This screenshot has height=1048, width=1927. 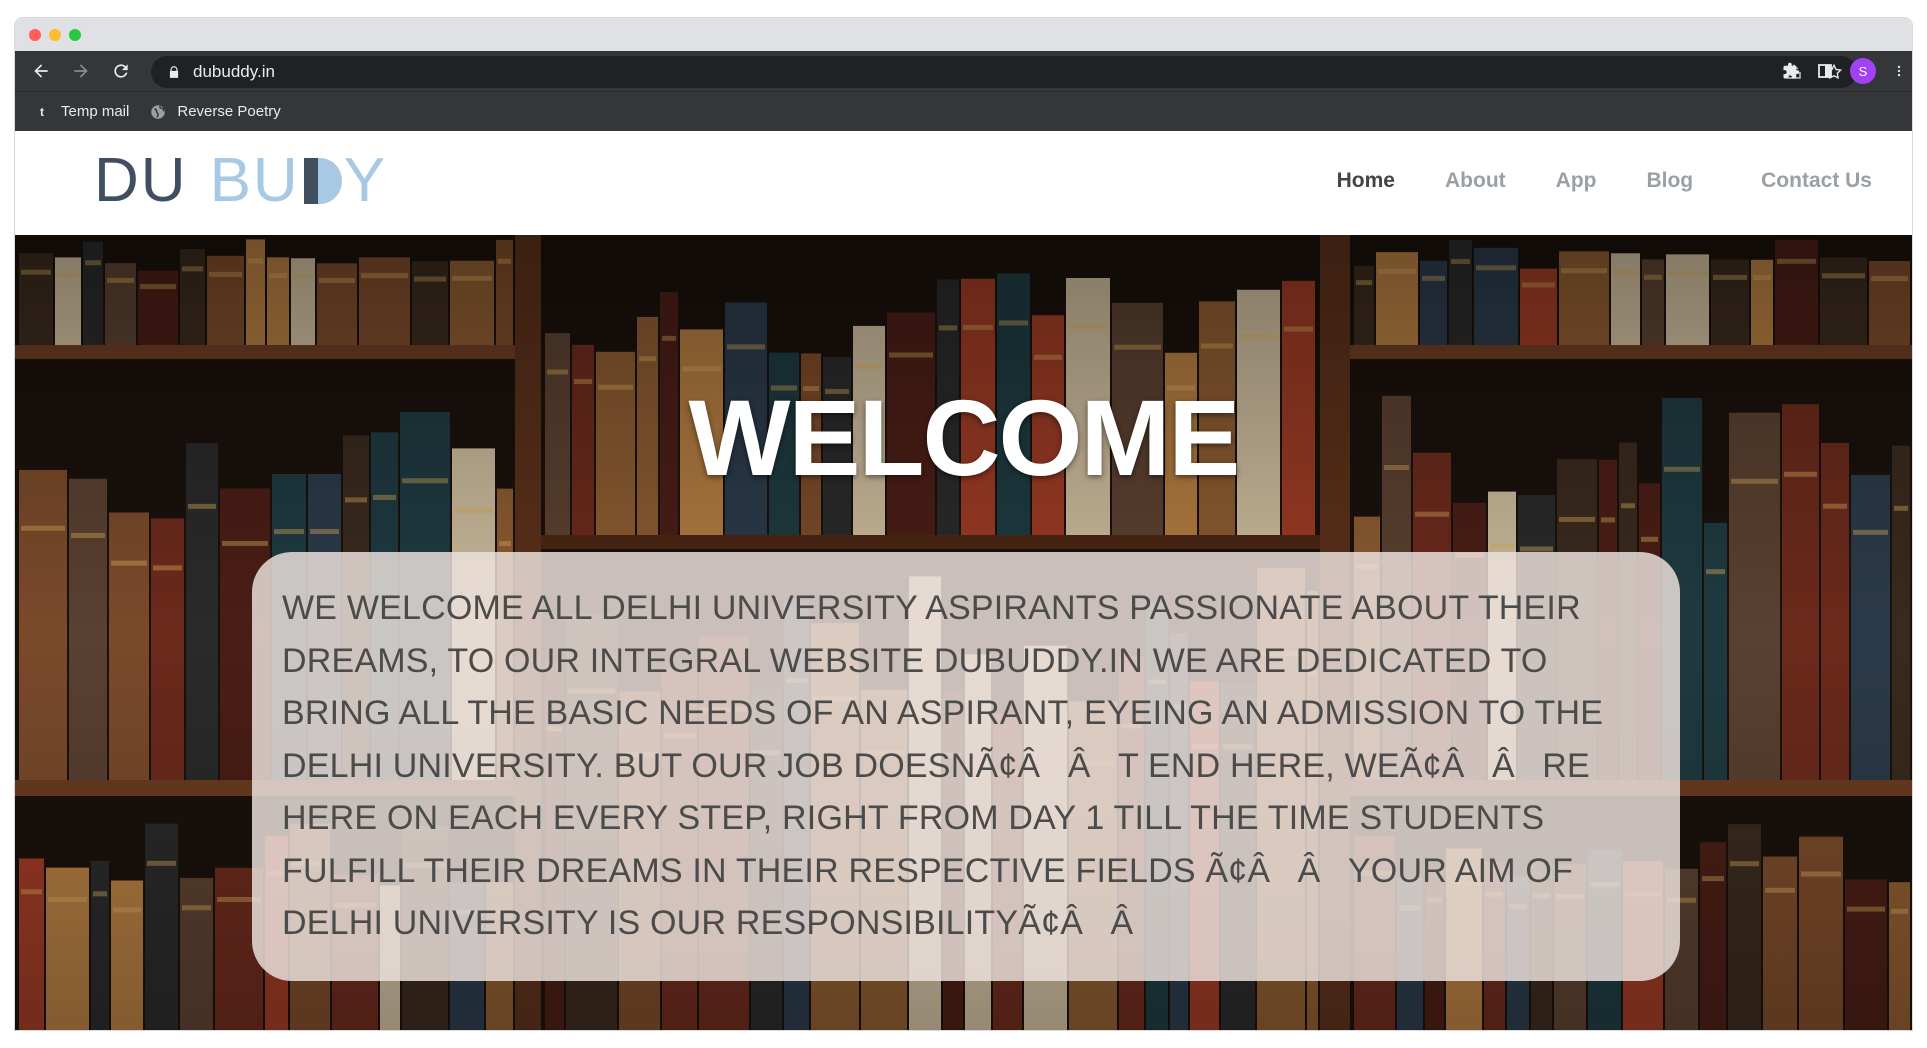 What do you see at coordinates (963, 34) in the screenshot?
I see `title-bar` at bounding box center [963, 34].